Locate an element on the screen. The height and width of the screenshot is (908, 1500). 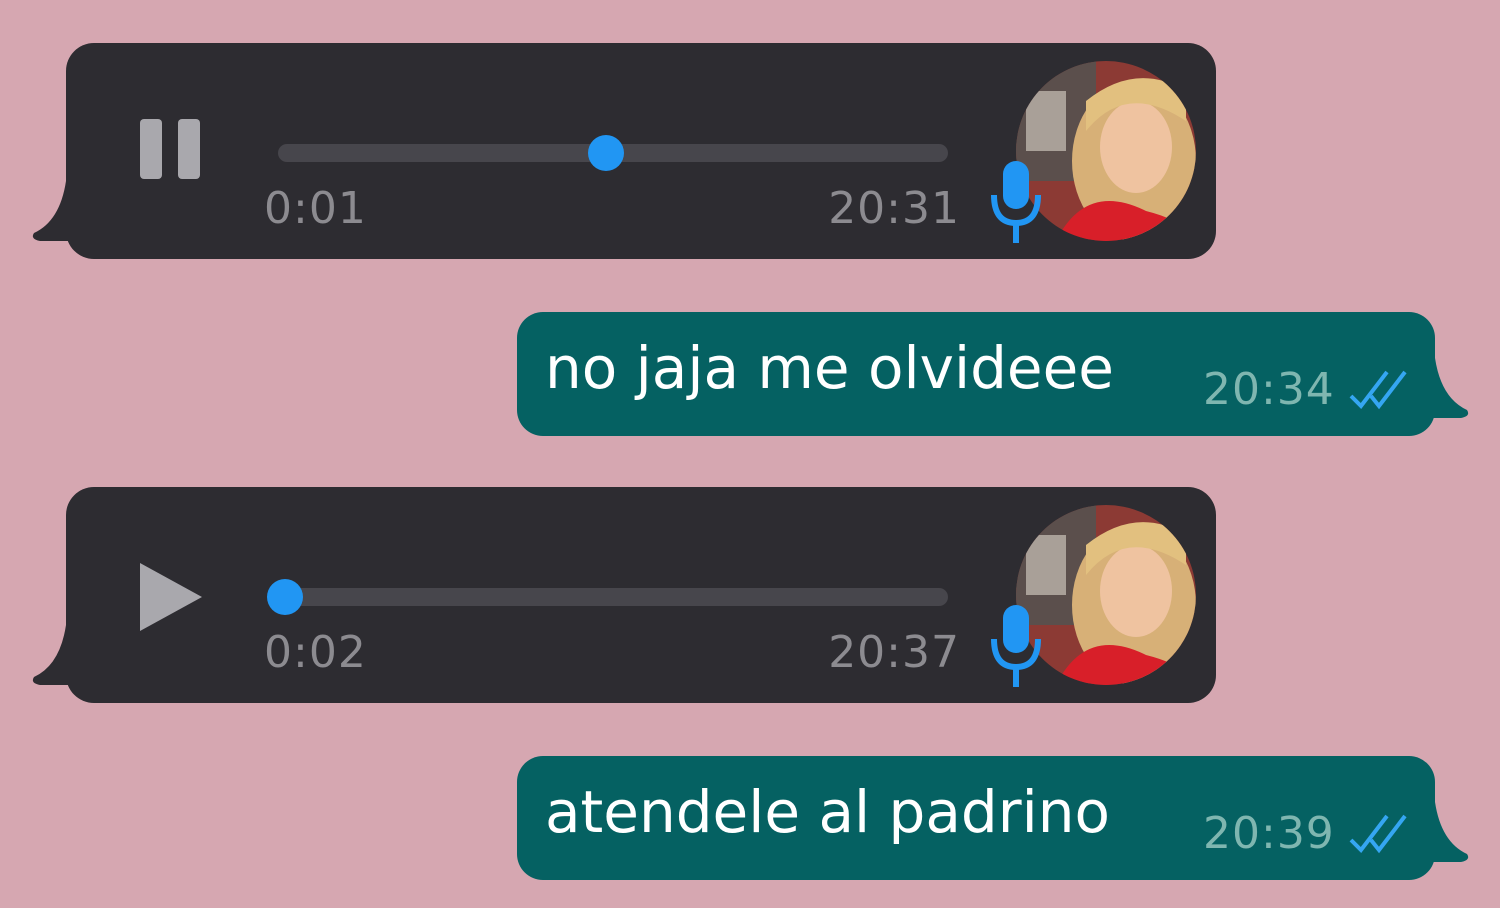
pause-icon-bar is located at coordinates (189, 149).